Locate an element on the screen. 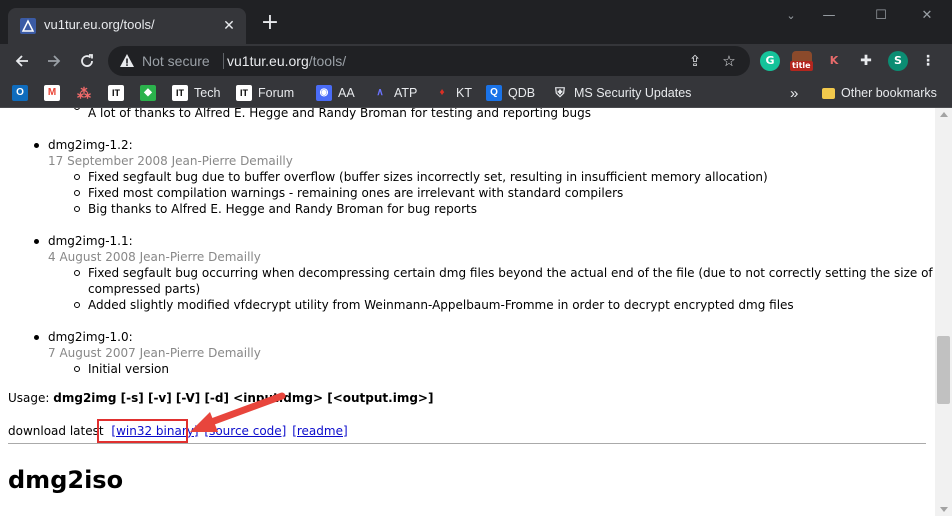  site-favicon-icon is located at coordinates (28, 26).